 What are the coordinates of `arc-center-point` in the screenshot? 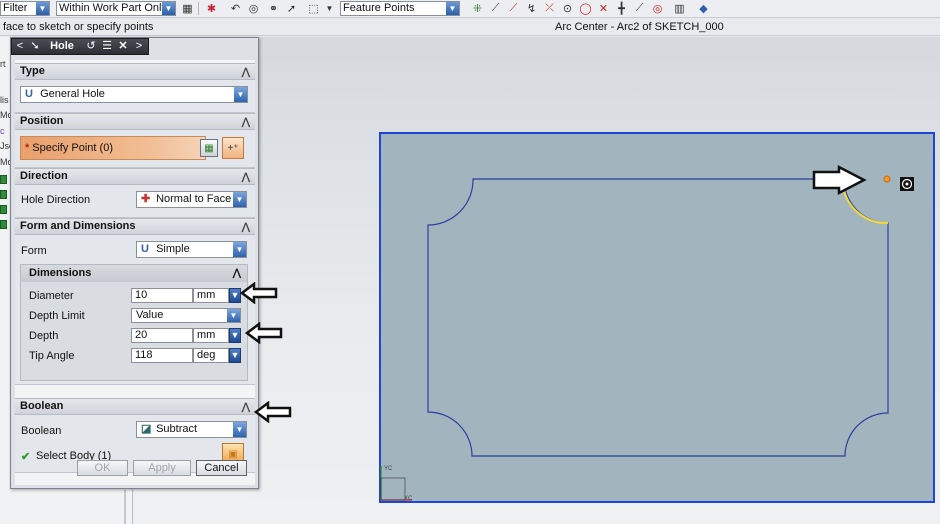 It's located at (887, 179).